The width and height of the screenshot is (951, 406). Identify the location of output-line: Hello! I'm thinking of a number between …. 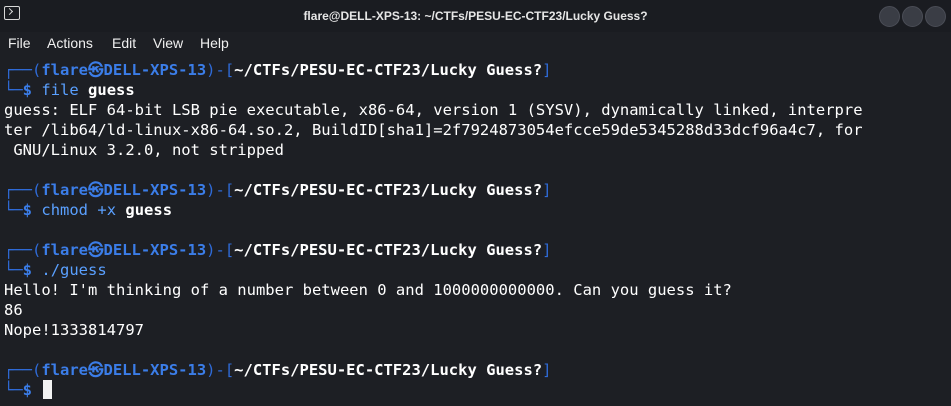
(368, 290).